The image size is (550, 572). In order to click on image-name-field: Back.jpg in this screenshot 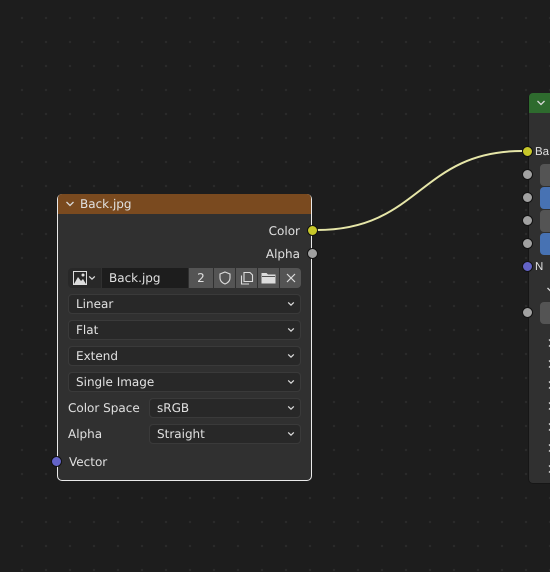, I will do `click(145, 278)`.